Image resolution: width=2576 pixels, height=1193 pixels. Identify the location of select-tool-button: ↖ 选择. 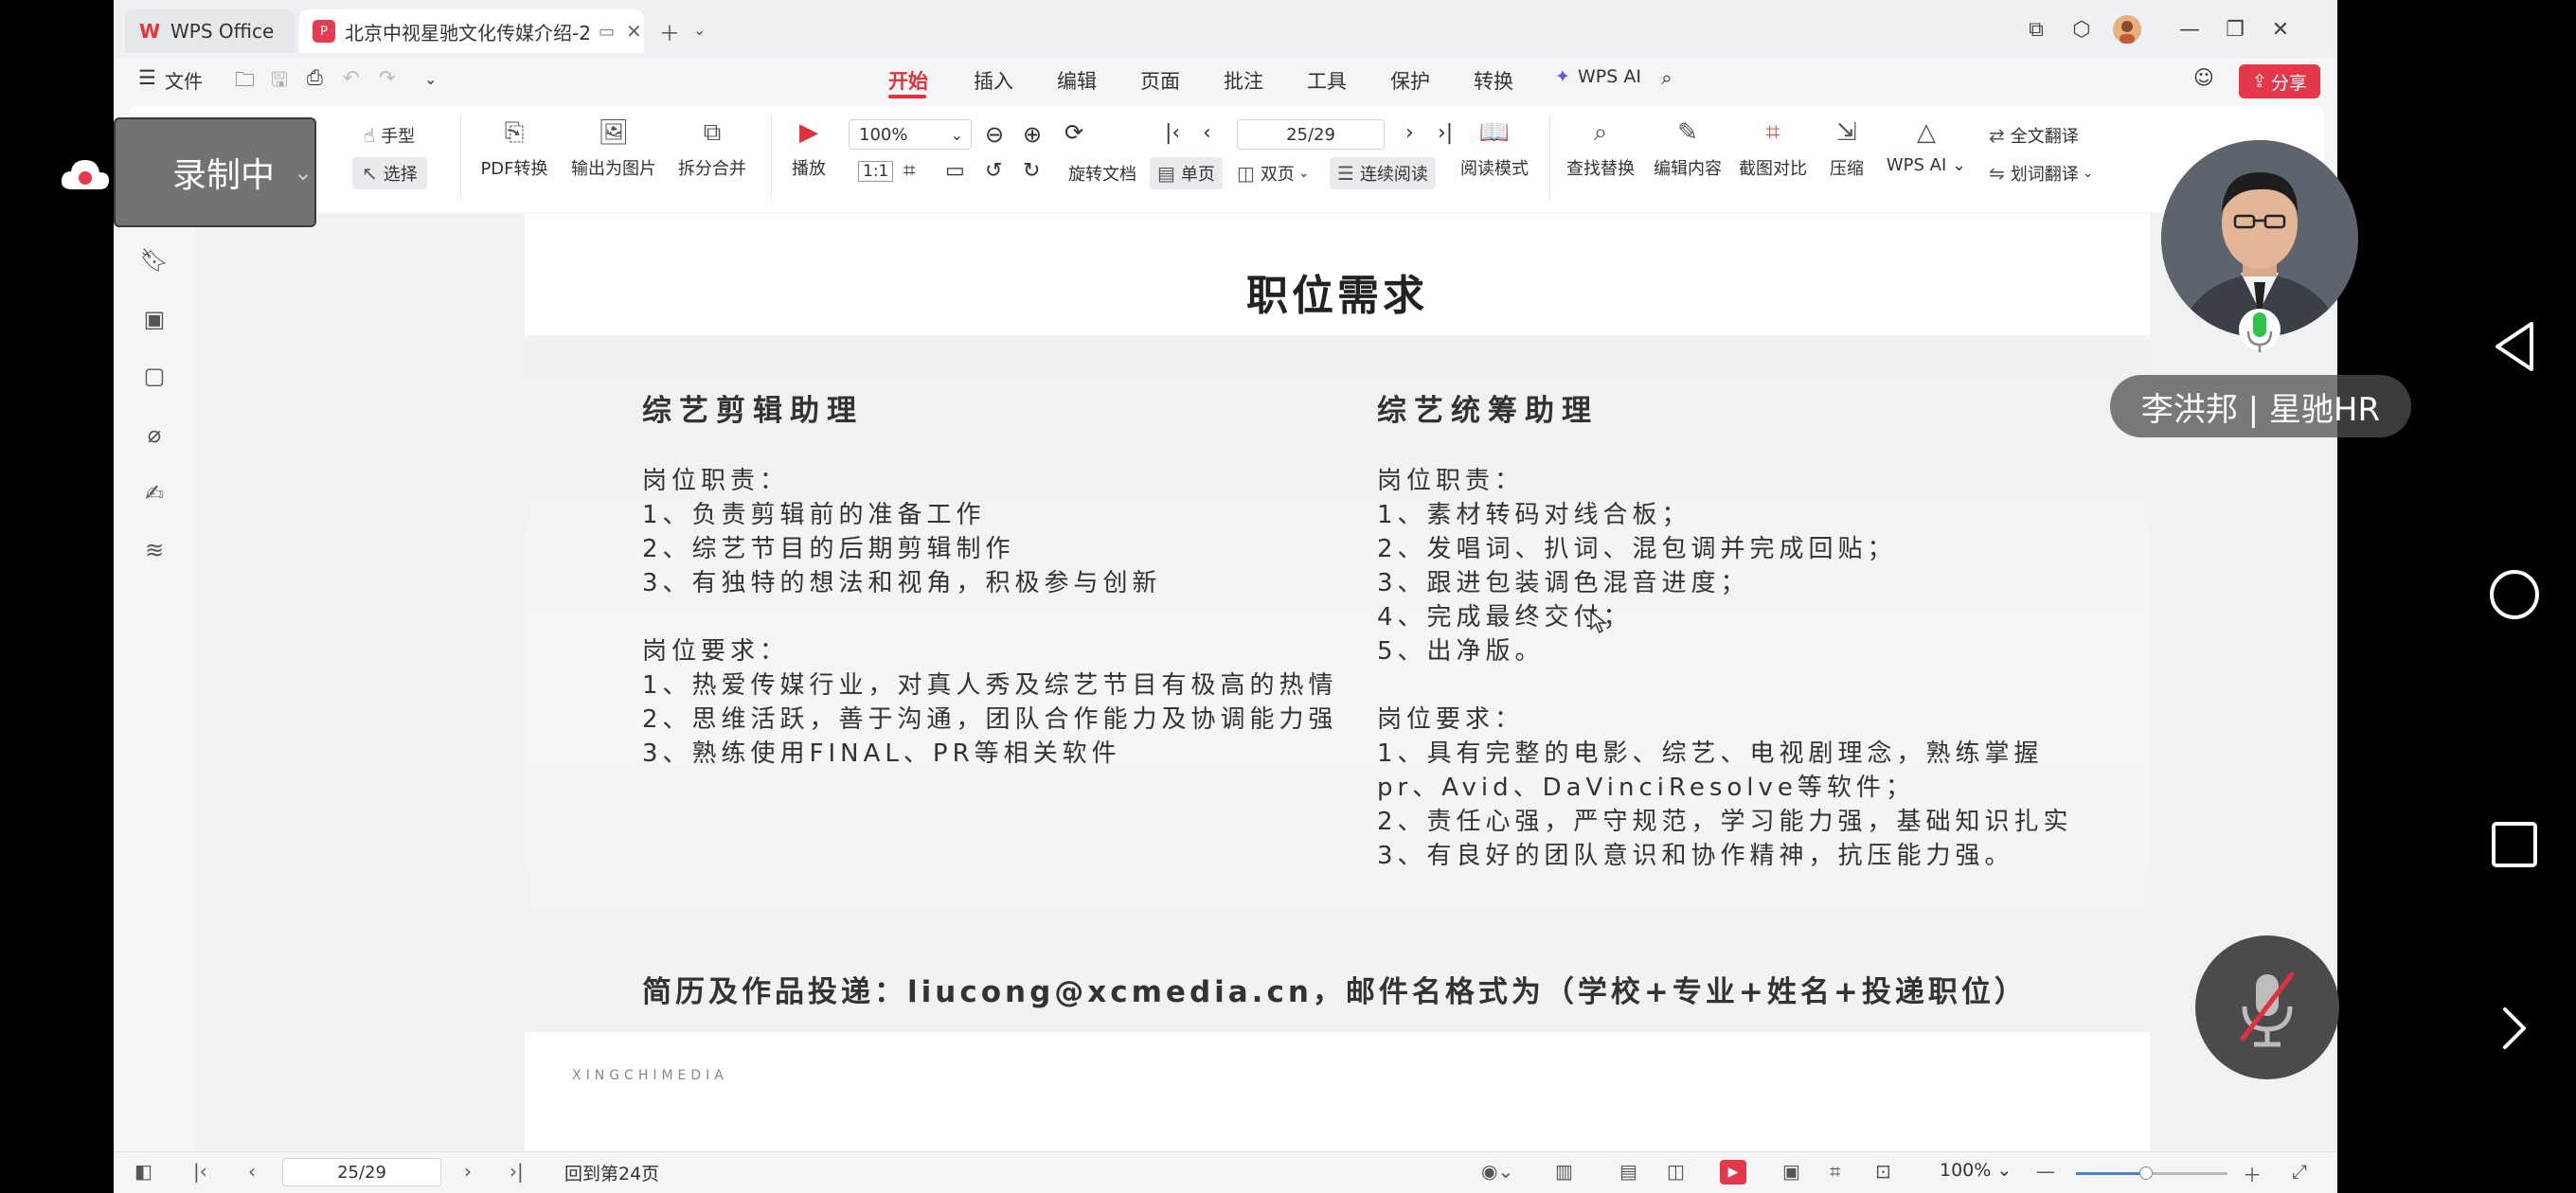
(389, 173).